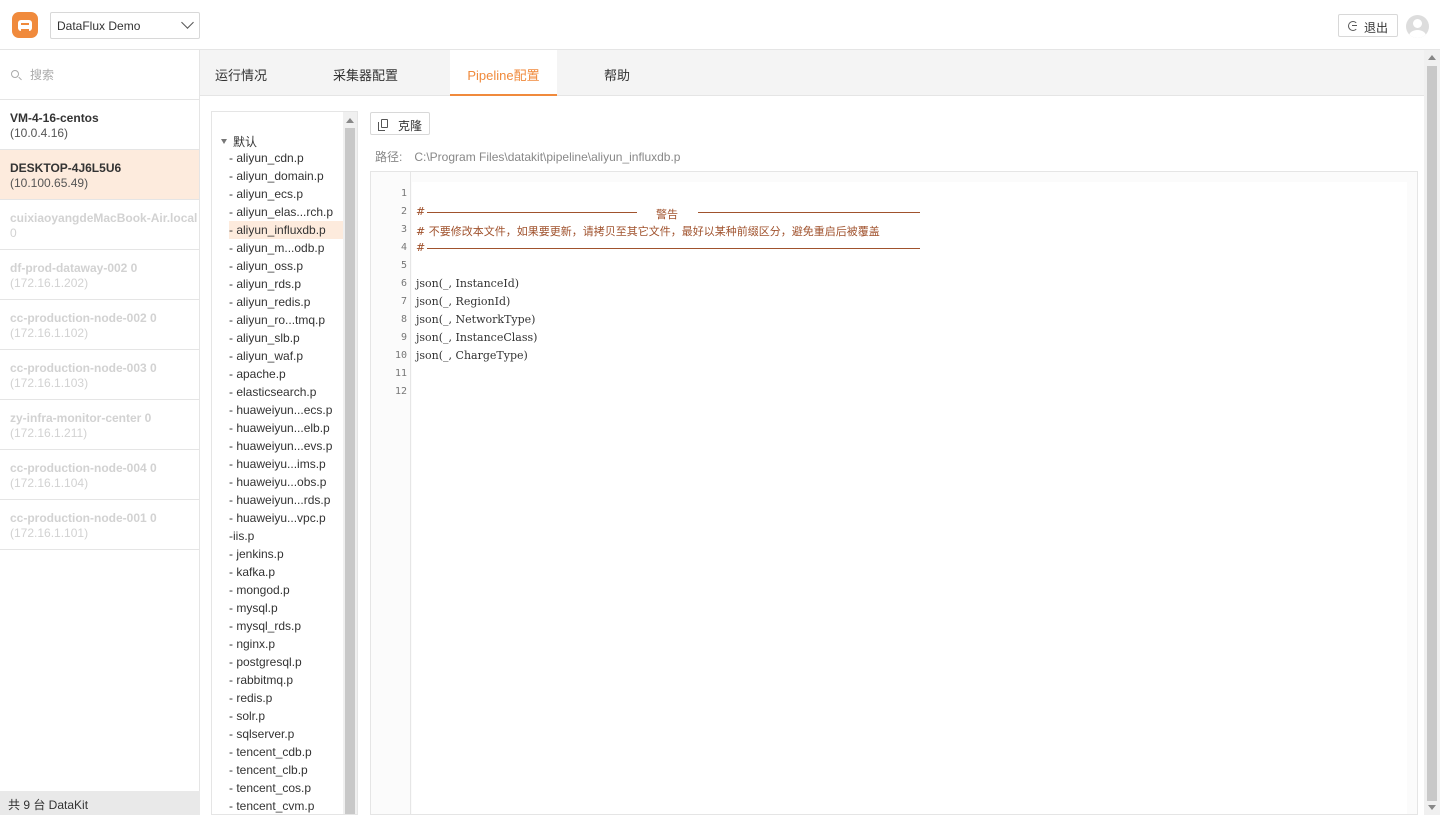 The width and height of the screenshot is (1440, 815). Describe the element at coordinates (472, 355) in the screenshot. I see `code-line: json(_, ChargeType)` at that location.